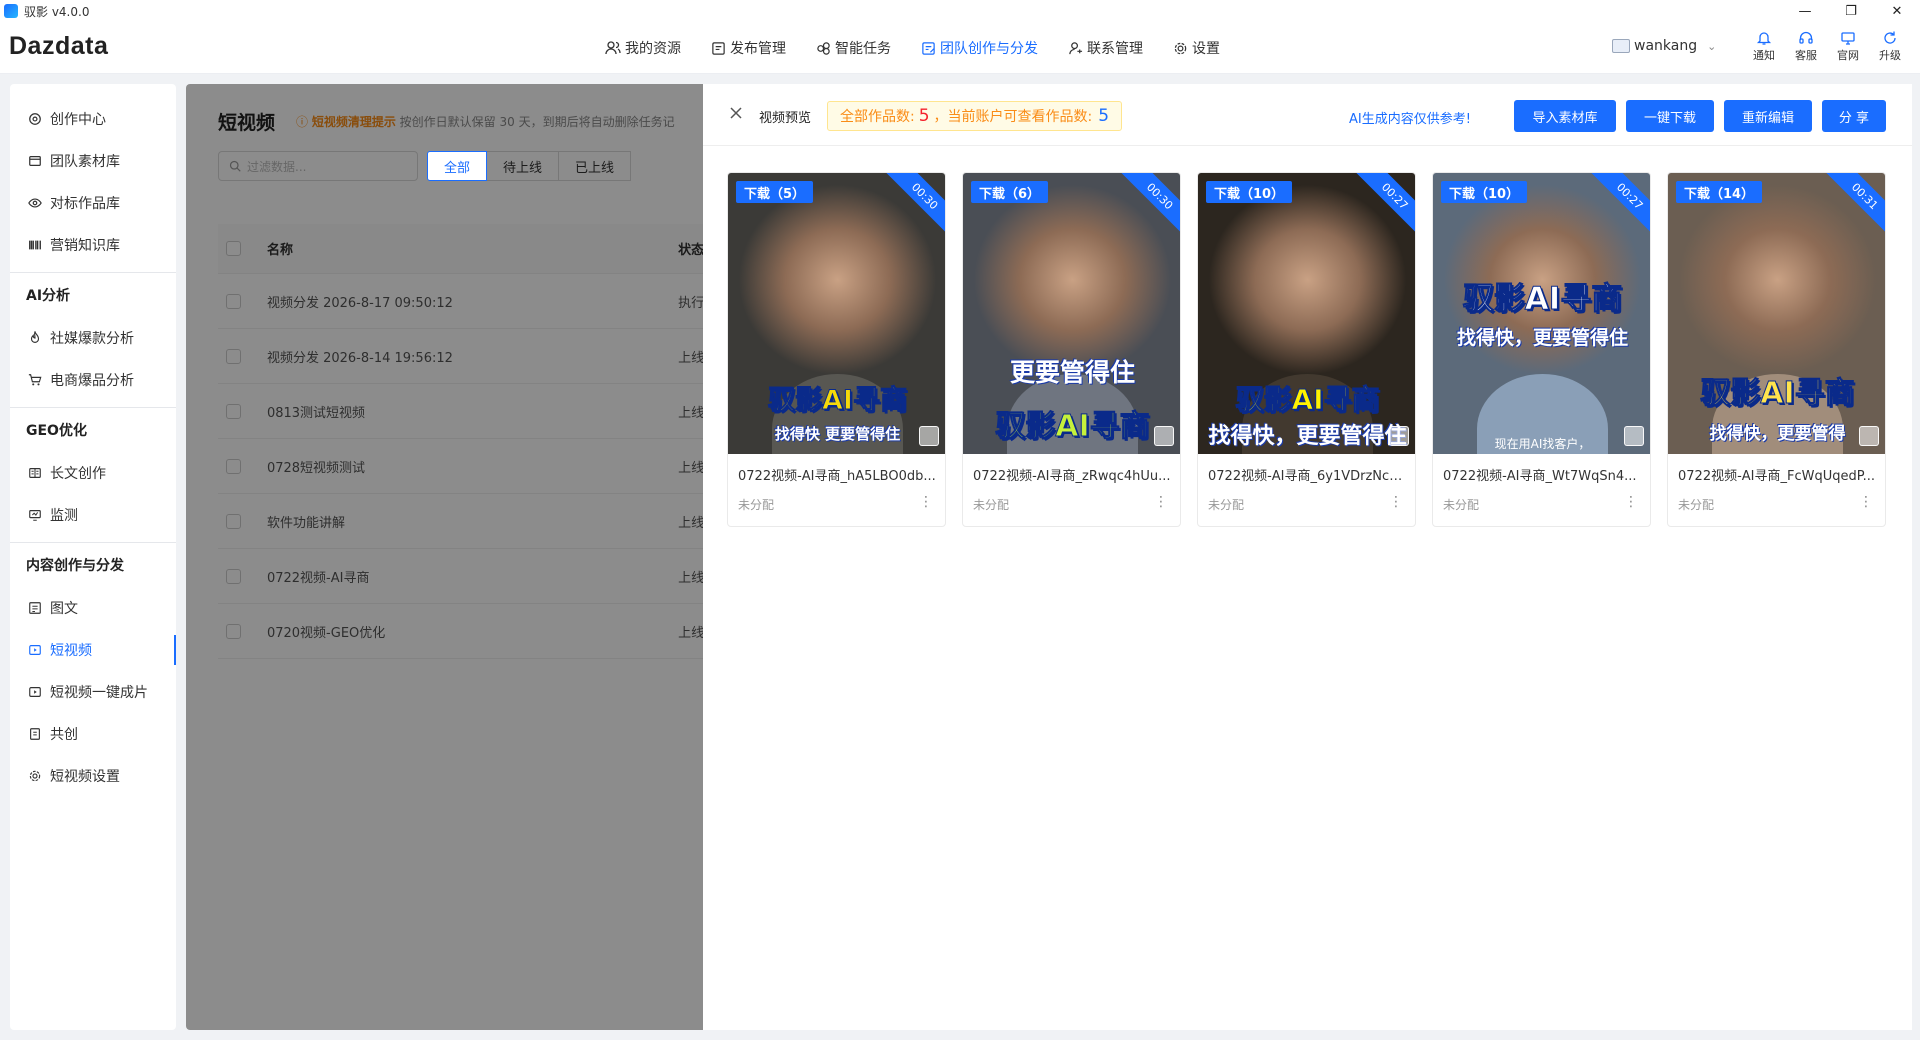 This screenshot has height=1040, width=1920. What do you see at coordinates (837, 434) in the screenshot?
I see `thumbnail-caption-sub: 找得快 更要管得住` at bounding box center [837, 434].